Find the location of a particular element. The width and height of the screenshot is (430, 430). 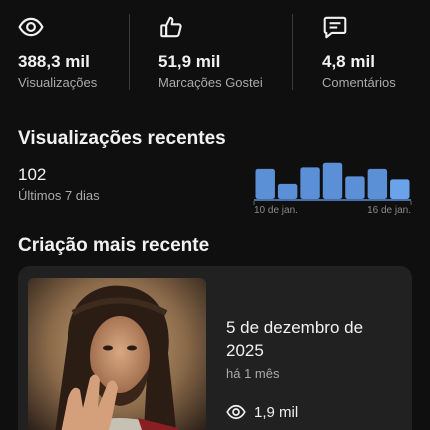

stat-likes: 51,9 mil Marcações Gostei is located at coordinates (210, 52).